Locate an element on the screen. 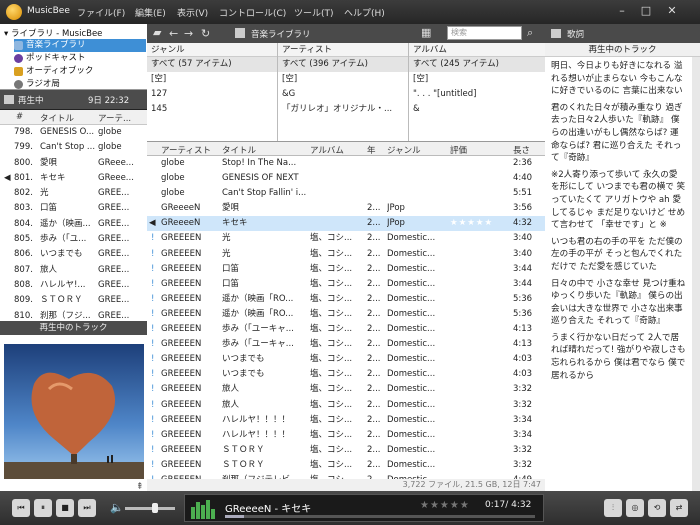 This screenshot has height=525, width=700. artist-item: すべて (396 アイテム) is located at coordinates (343, 64).